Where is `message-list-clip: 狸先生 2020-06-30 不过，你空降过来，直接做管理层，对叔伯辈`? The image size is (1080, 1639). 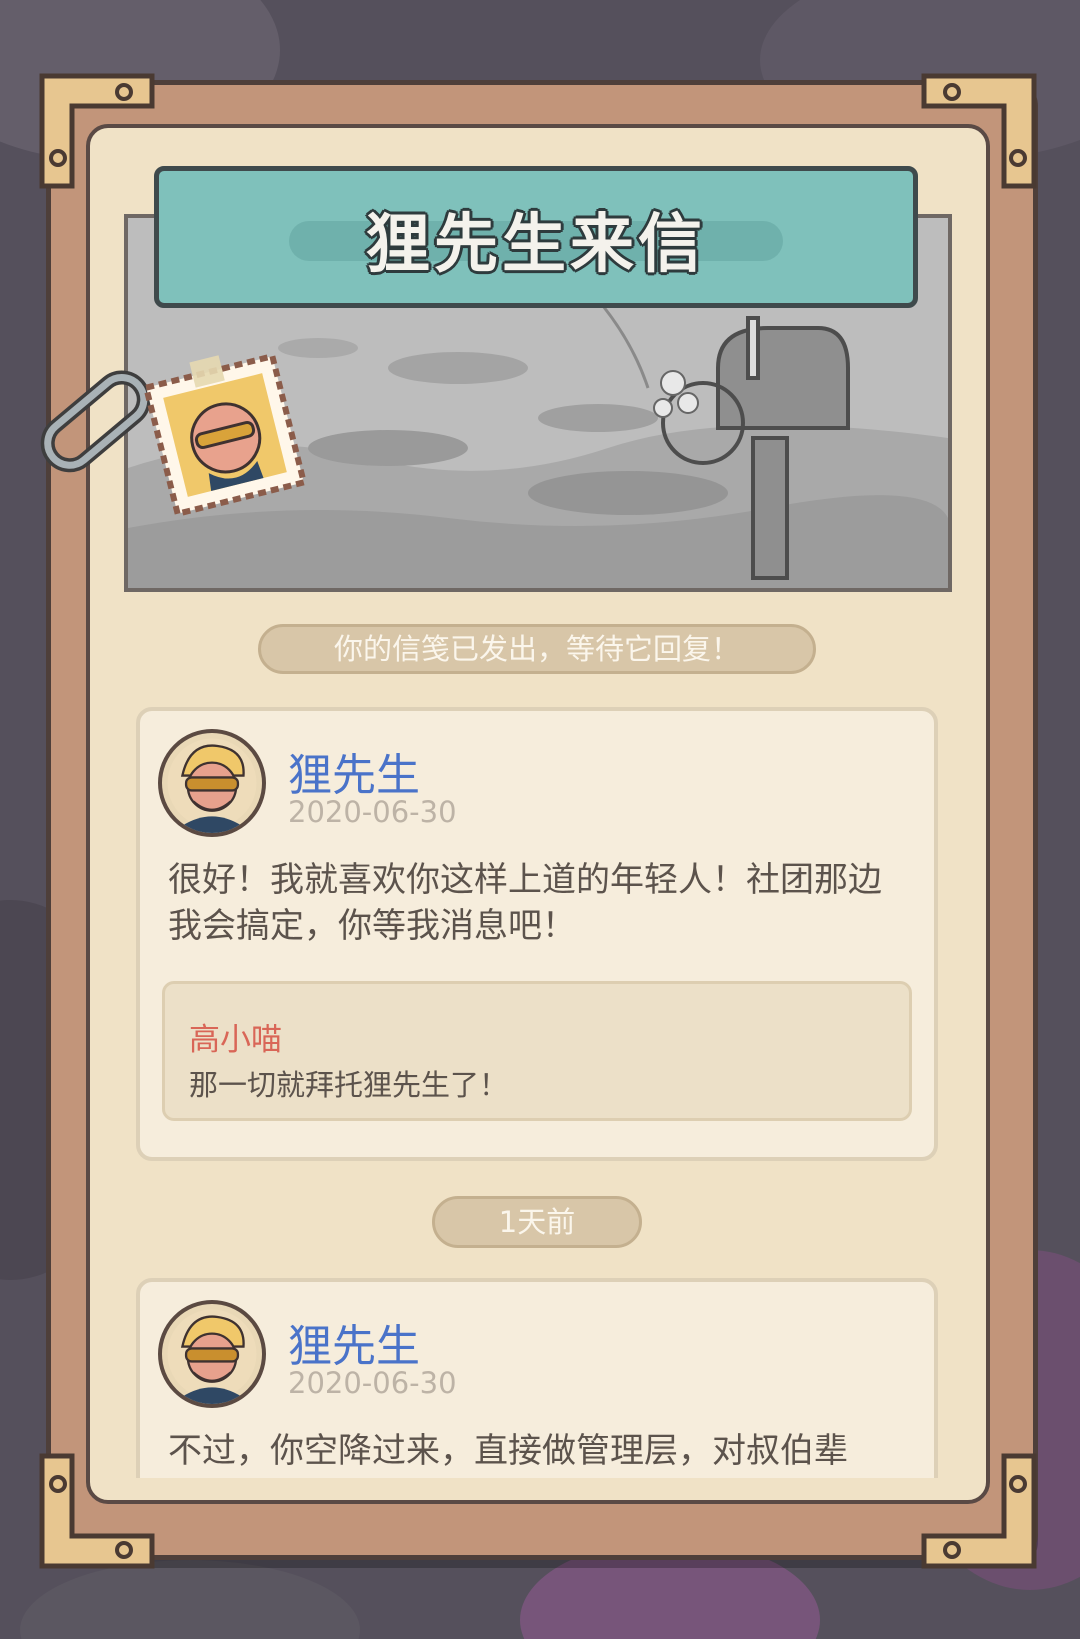
message-list-clip: 狸先生 2020-06-30 不过，你空降过来，直接做管理层，对叔伯辈 is located at coordinates (538, 1374).